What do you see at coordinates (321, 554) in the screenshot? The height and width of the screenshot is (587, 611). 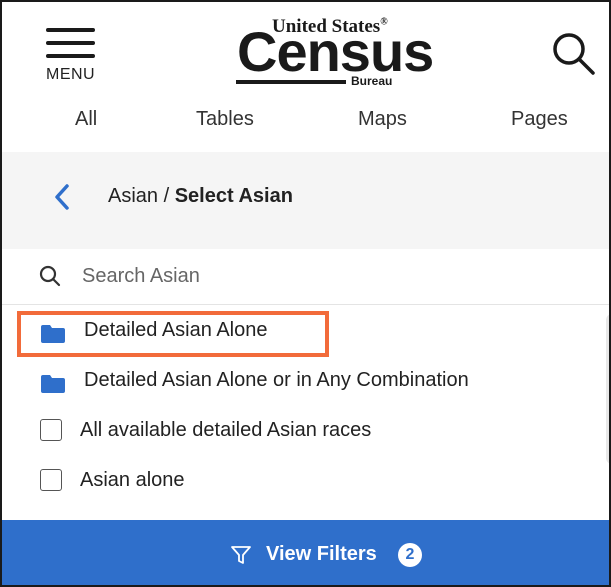 I see `view-filters-label: View Filters` at bounding box center [321, 554].